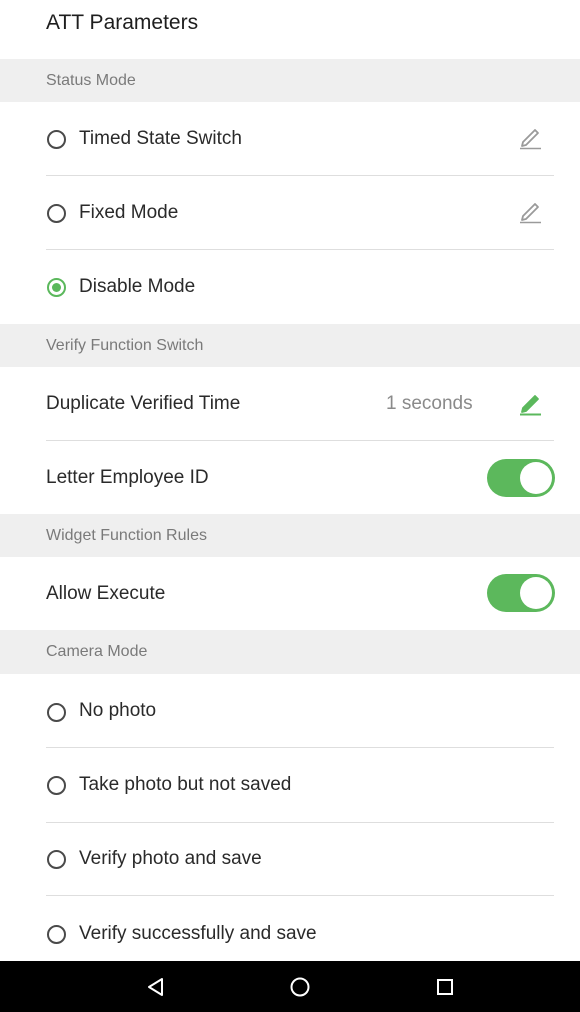  I want to click on section-header-widget-rules: Widget Function Rules, so click(290, 535).